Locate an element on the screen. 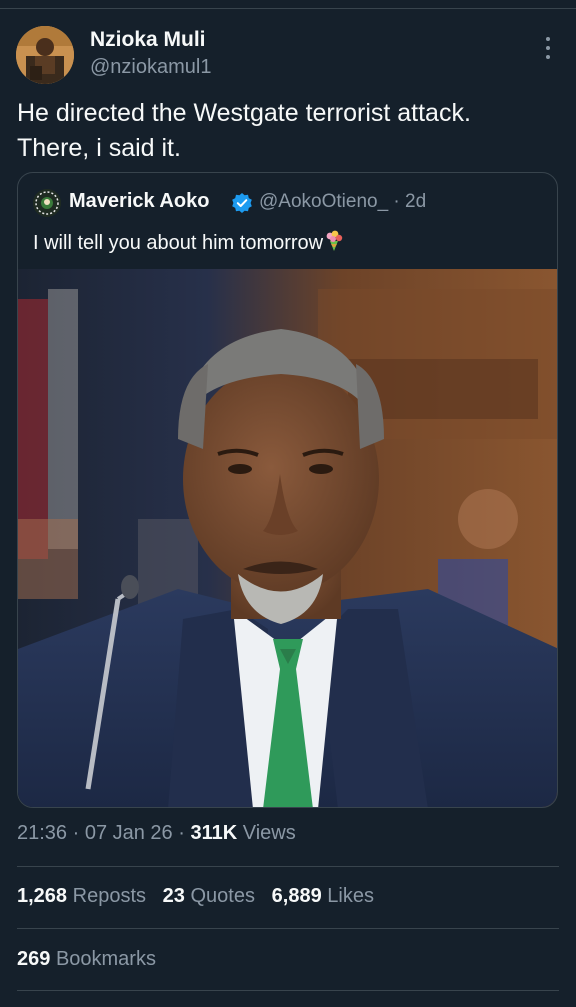 The image size is (576, 1007). bookmarks-stat: 269 Bookmarks is located at coordinates (86, 959).